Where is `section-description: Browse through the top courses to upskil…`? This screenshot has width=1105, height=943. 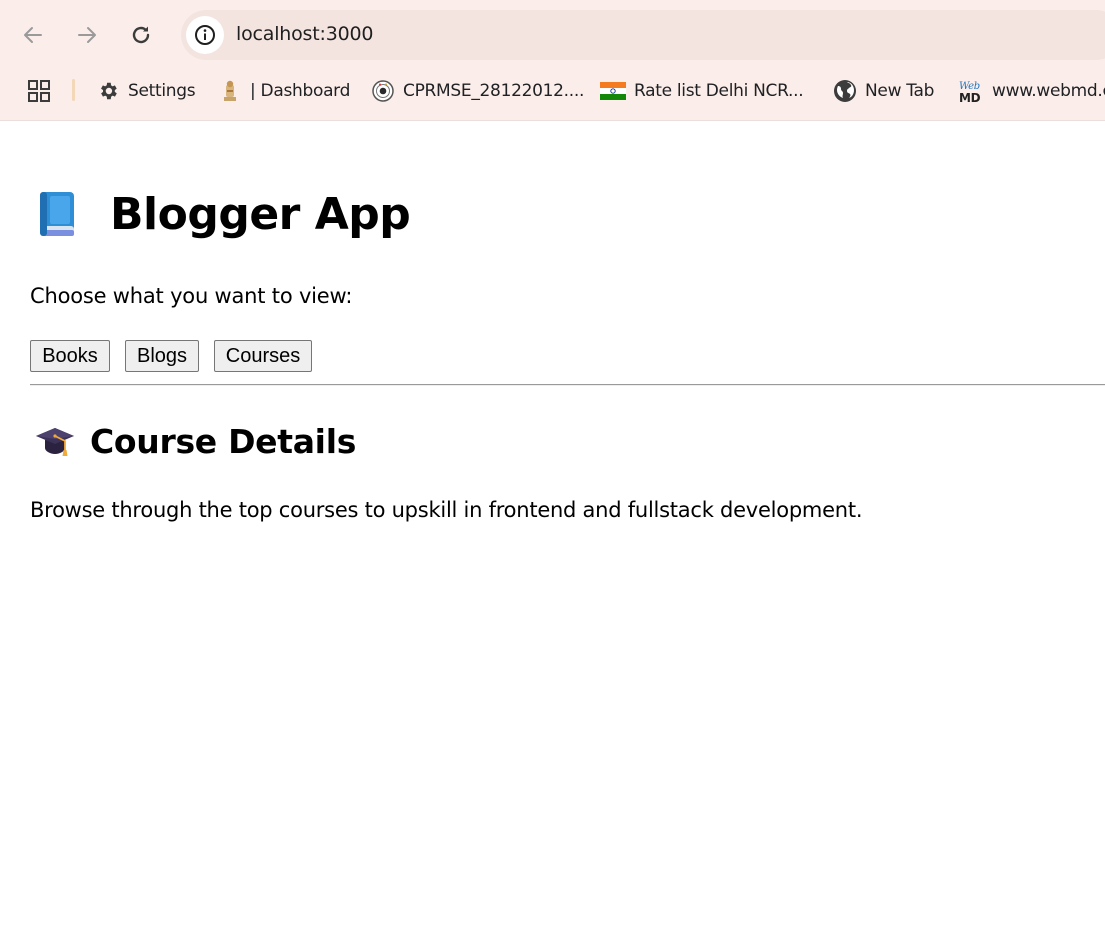 section-description: Browse through the top courses to upskil… is located at coordinates (446, 510).